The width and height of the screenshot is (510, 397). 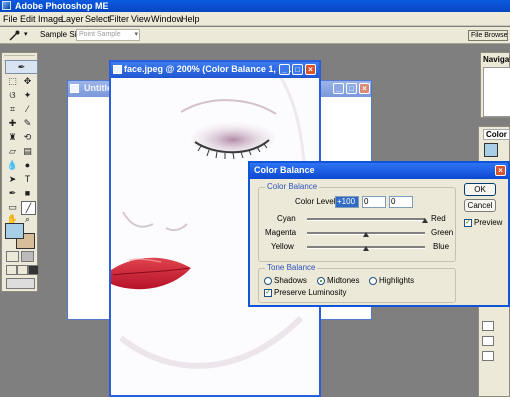 What do you see at coordinates (20, 283) in the screenshot?
I see `jump-to-imageready-button` at bounding box center [20, 283].